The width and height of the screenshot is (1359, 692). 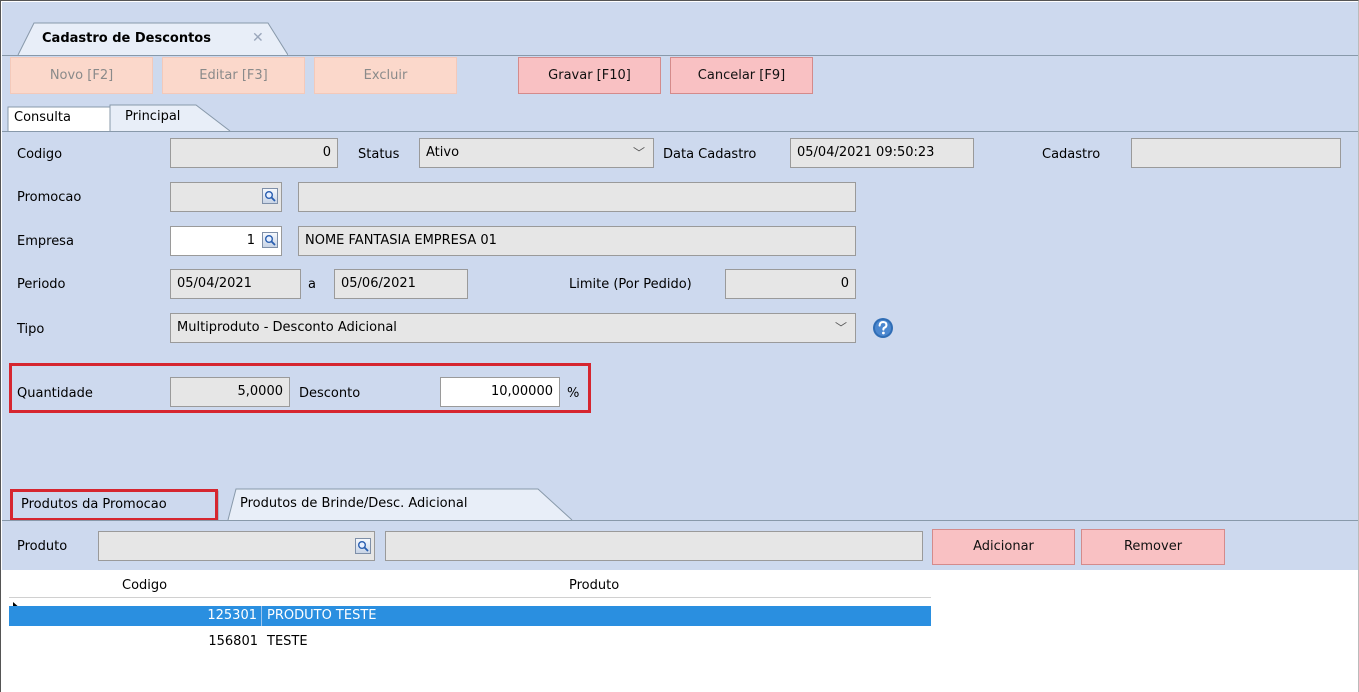 I want to click on grid-header: Codigo Produto, so click(x=470, y=587).